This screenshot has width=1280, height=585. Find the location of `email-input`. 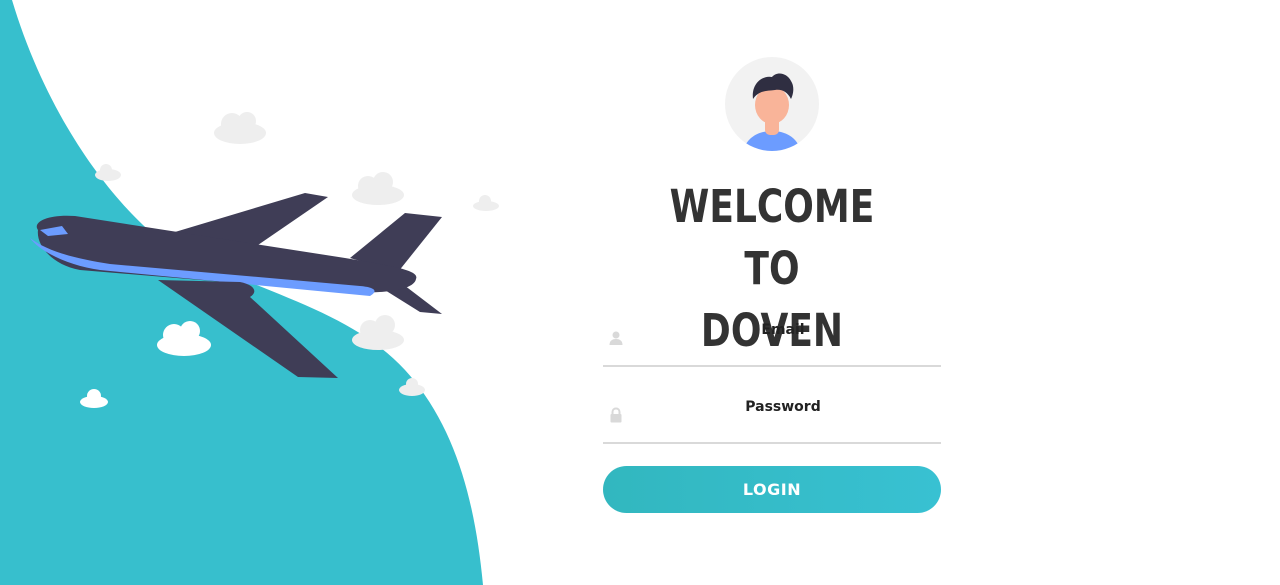

email-input is located at coordinates (783, 330).